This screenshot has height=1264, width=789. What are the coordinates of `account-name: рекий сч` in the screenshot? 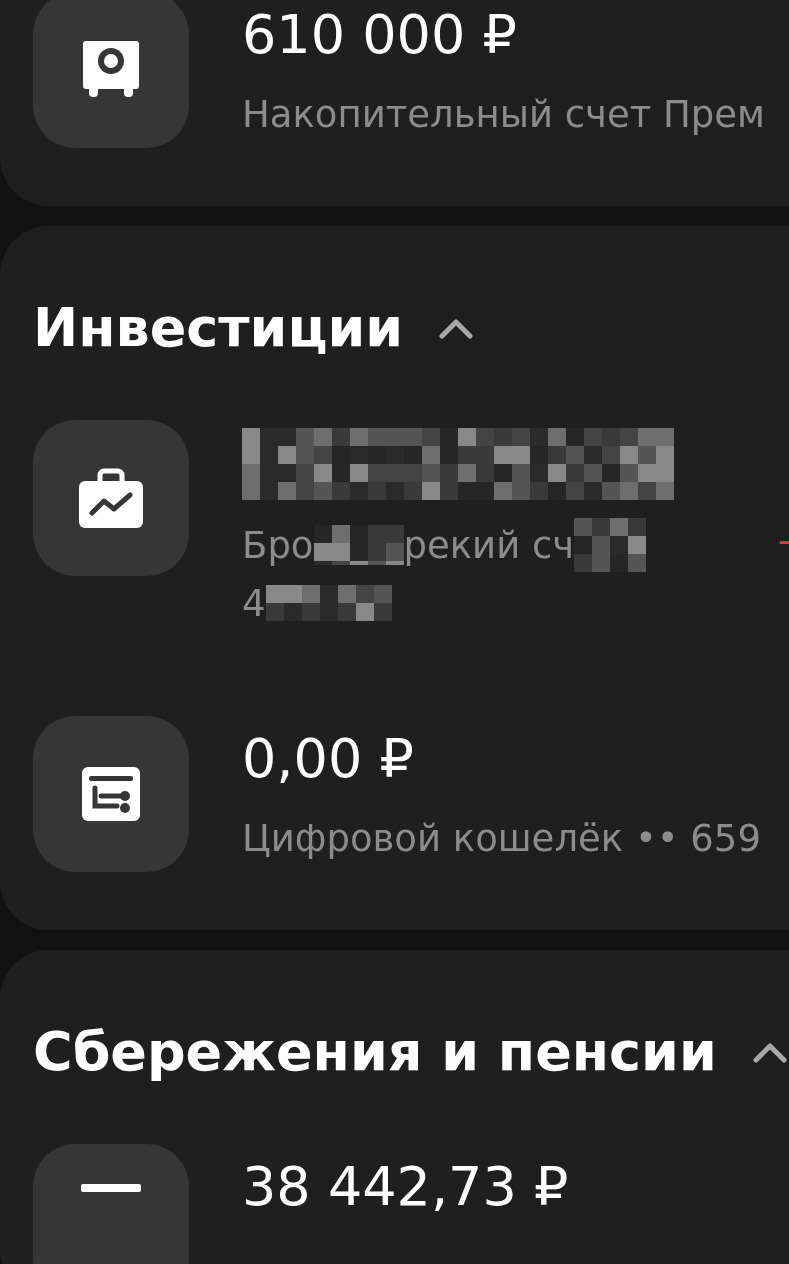 It's located at (489, 545).